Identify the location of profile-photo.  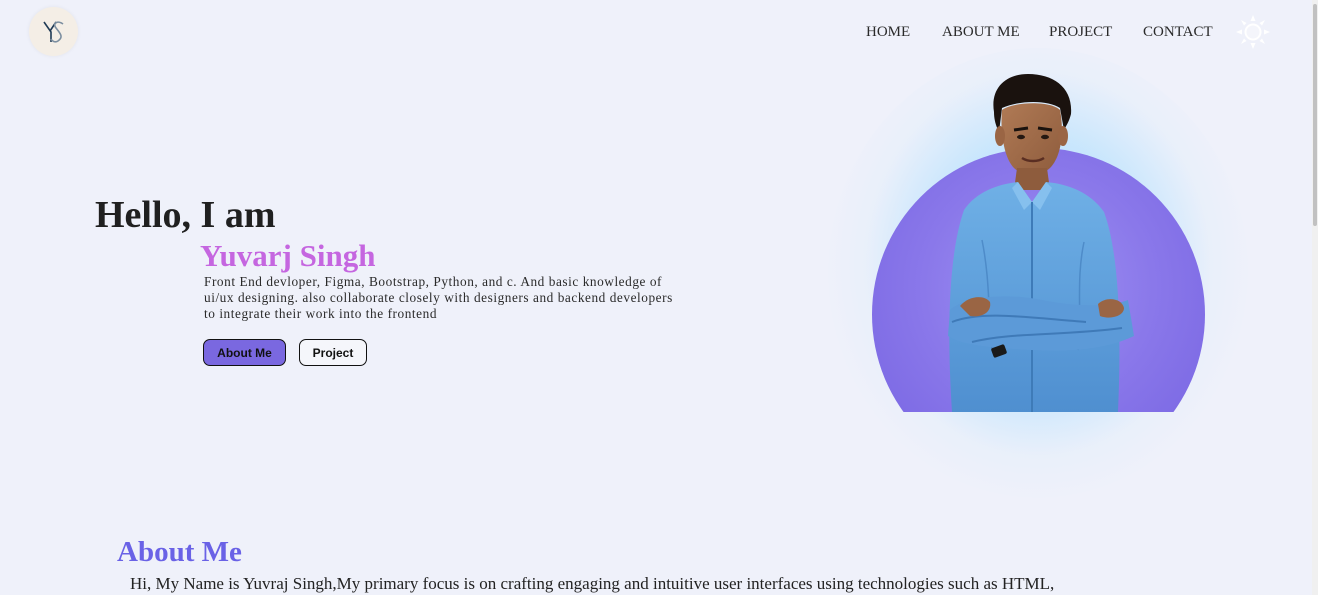
(1038, 236).